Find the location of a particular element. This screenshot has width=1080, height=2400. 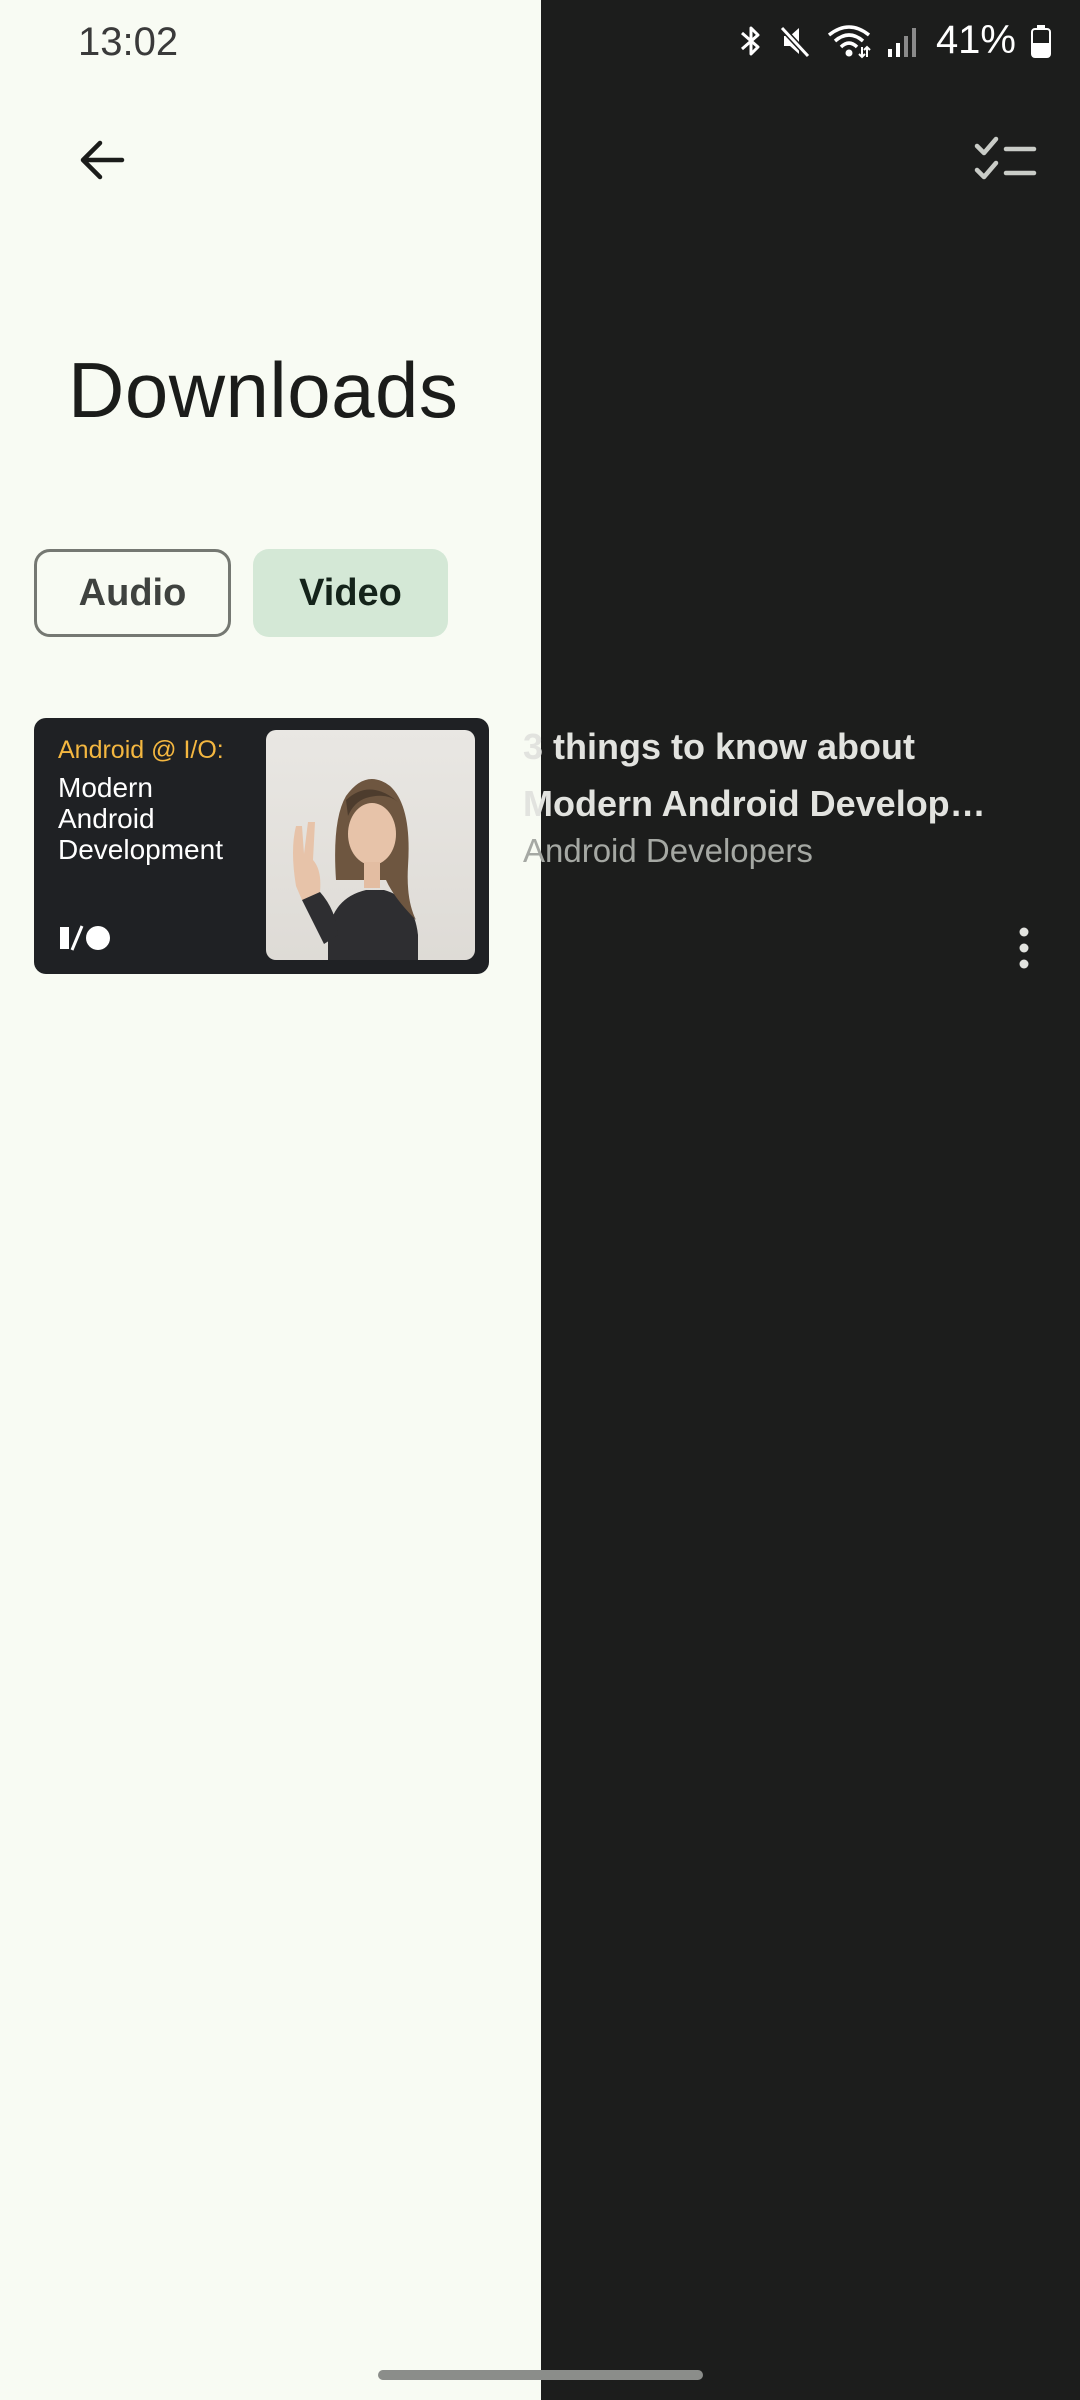

presenter-photo is located at coordinates (370, 845).